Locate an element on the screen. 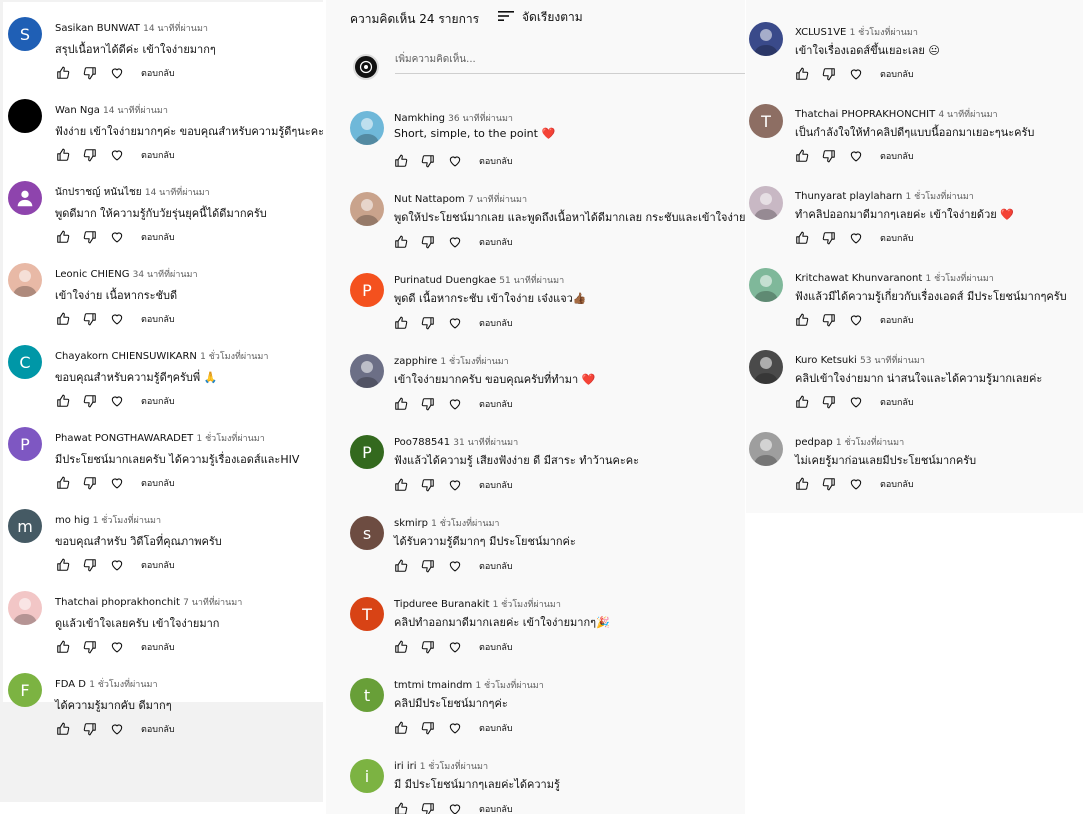 This screenshot has height=814, width=1085. comment-author: Sasikan BUNWAT is located at coordinates (97, 28).